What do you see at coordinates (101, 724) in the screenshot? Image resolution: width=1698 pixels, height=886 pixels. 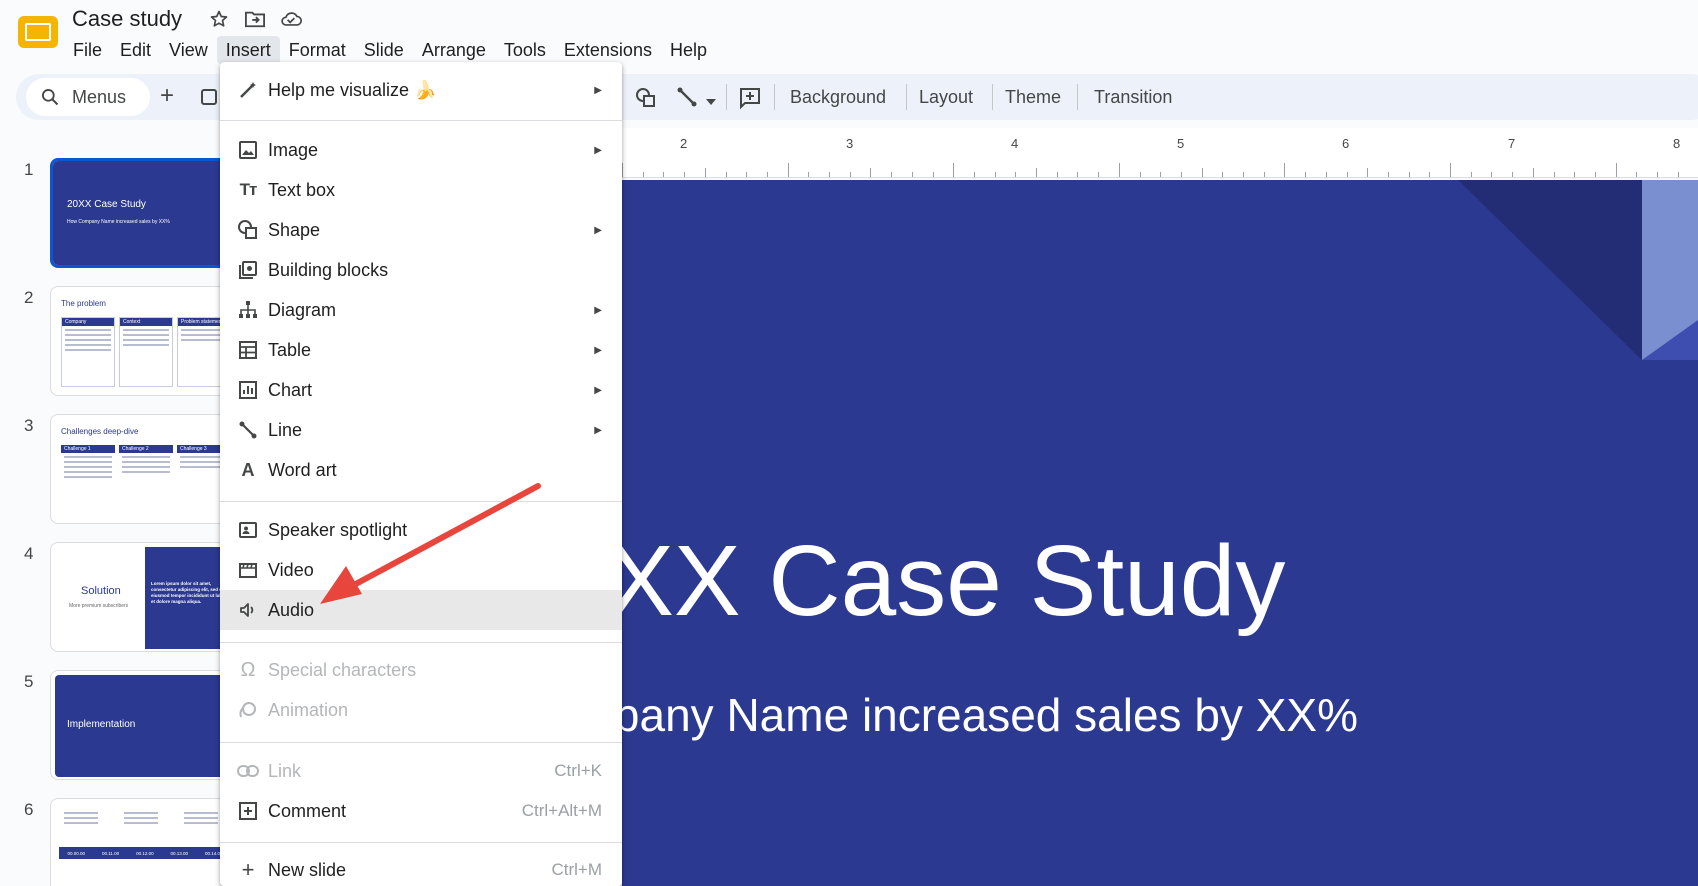 I see `thumb-title: Implementation` at bounding box center [101, 724].